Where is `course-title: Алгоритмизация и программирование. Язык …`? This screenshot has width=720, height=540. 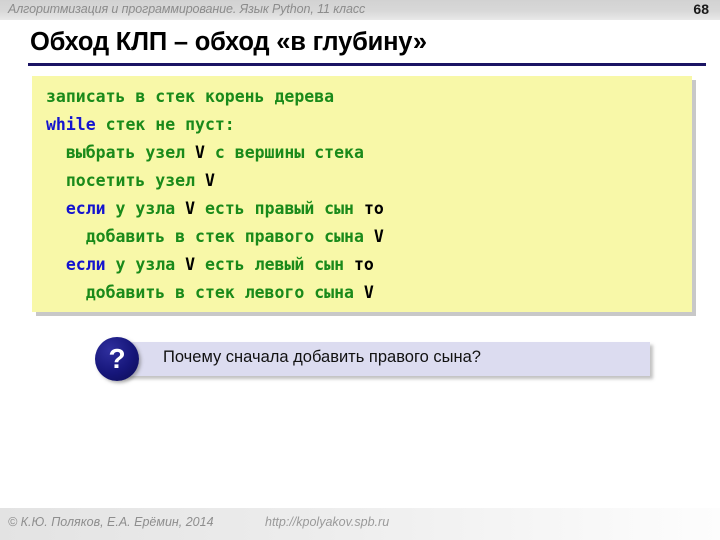 course-title: Алгоритмизация и программирование. Язык … is located at coordinates (187, 9).